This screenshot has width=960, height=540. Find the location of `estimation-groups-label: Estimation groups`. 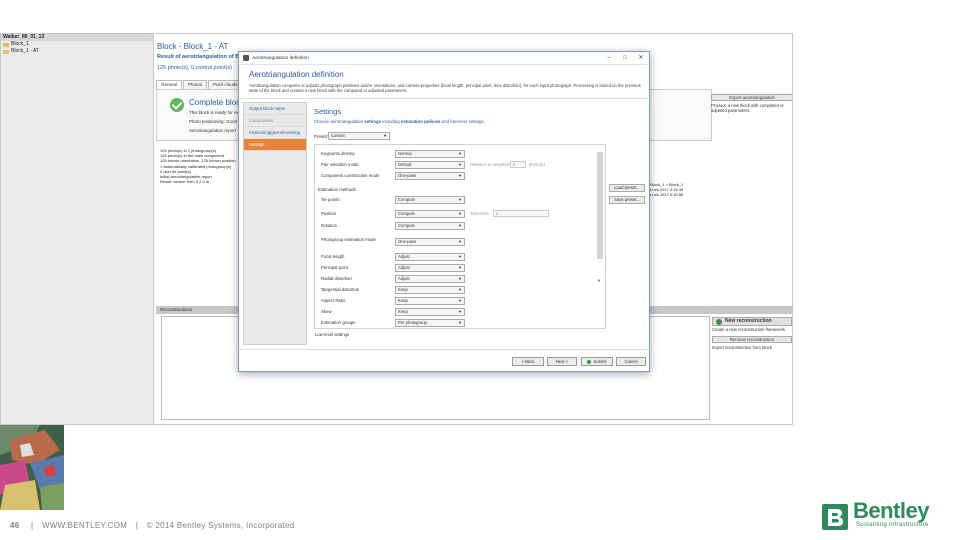

estimation-groups-label: Estimation groups is located at coordinates (338, 322).